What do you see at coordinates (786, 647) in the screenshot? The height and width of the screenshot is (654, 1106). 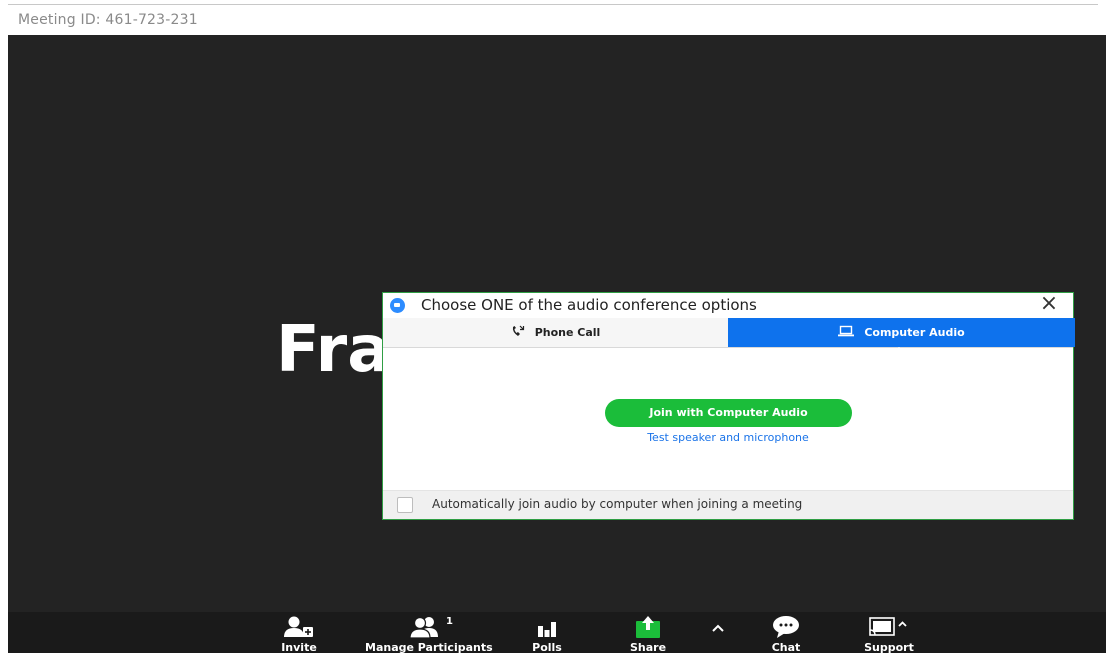 I see `chat-label: Chat` at bounding box center [786, 647].